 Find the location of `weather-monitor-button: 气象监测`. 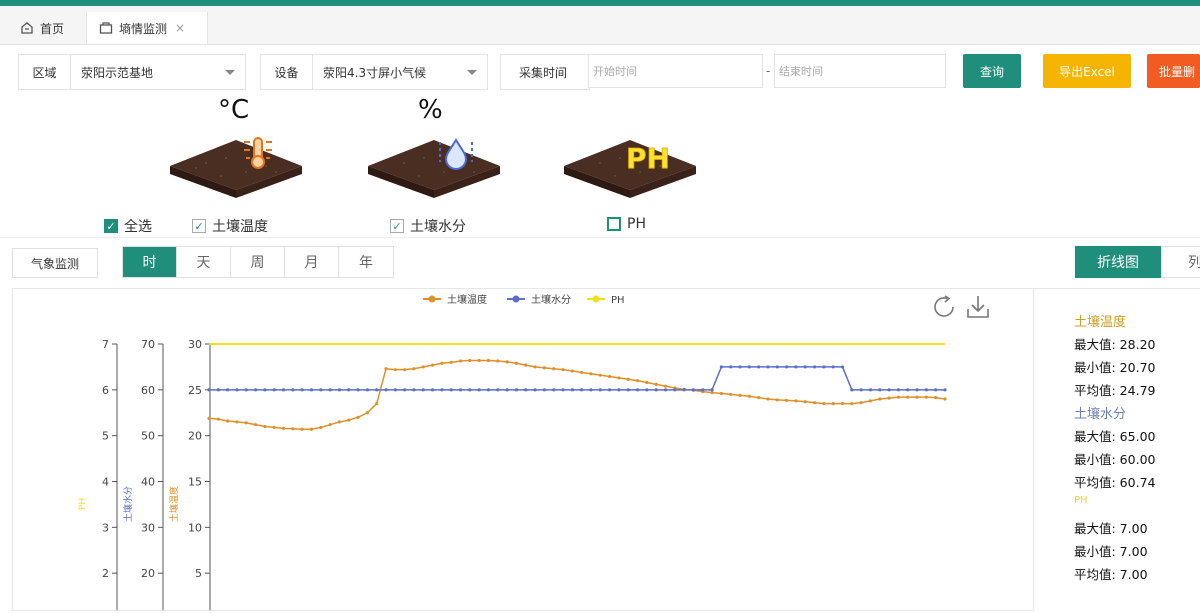

weather-monitor-button: 气象监测 is located at coordinates (55, 263).